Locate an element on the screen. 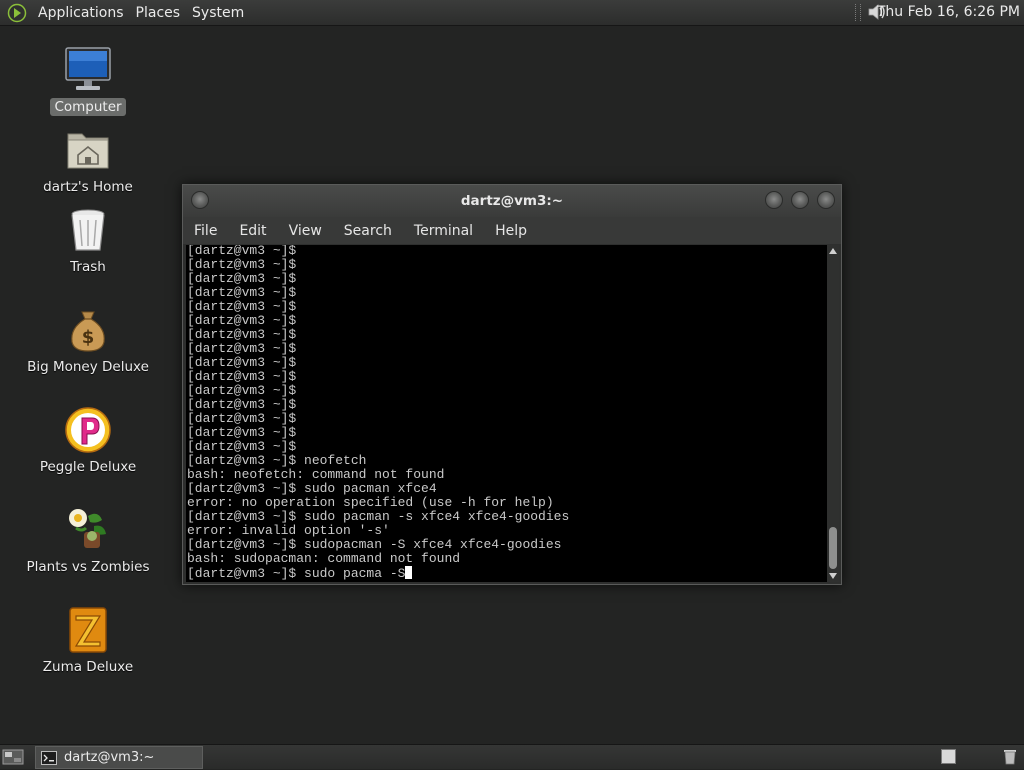 The height and width of the screenshot is (770, 1024). clock: Thu Feb 16, 6:26 PM is located at coordinates (948, 12).